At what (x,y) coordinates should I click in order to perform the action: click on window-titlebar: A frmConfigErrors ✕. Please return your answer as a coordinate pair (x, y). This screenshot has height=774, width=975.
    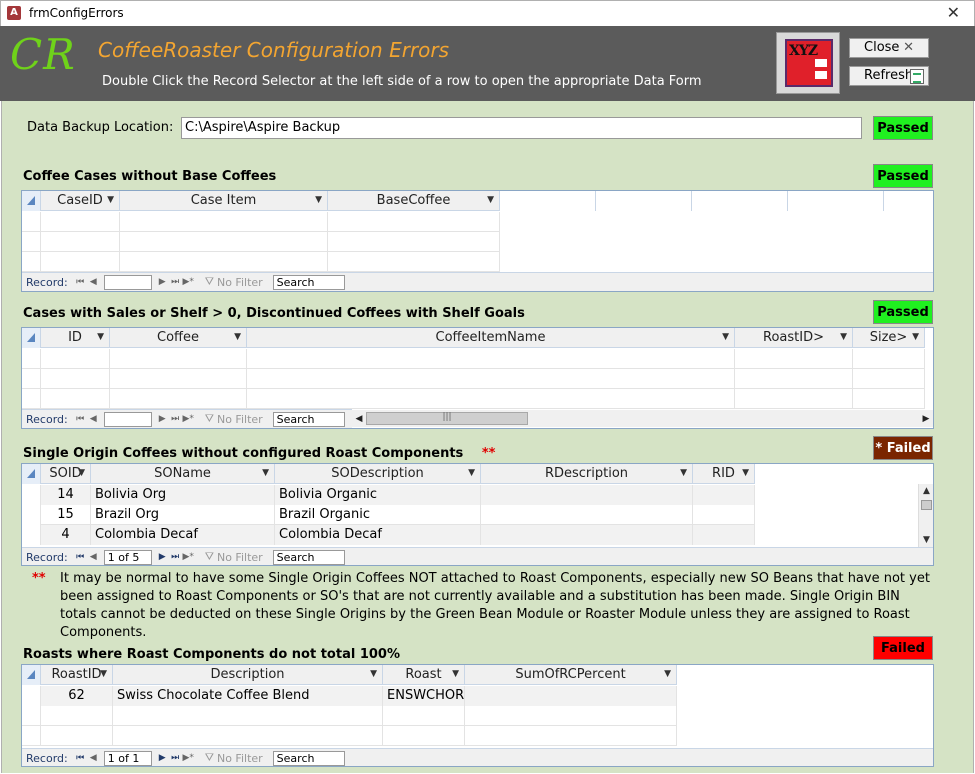
    Looking at the image, I should click on (487, 13).